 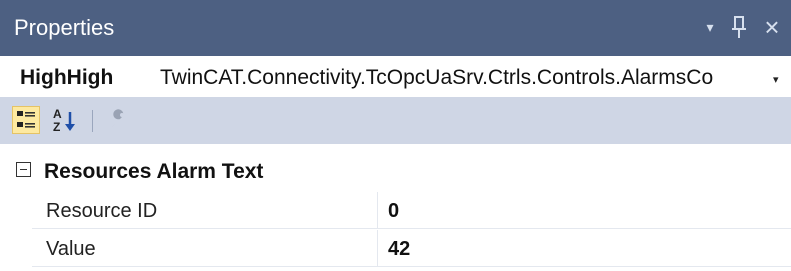 What do you see at coordinates (71, 249) in the screenshot?
I see `property-name: Value` at bounding box center [71, 249].